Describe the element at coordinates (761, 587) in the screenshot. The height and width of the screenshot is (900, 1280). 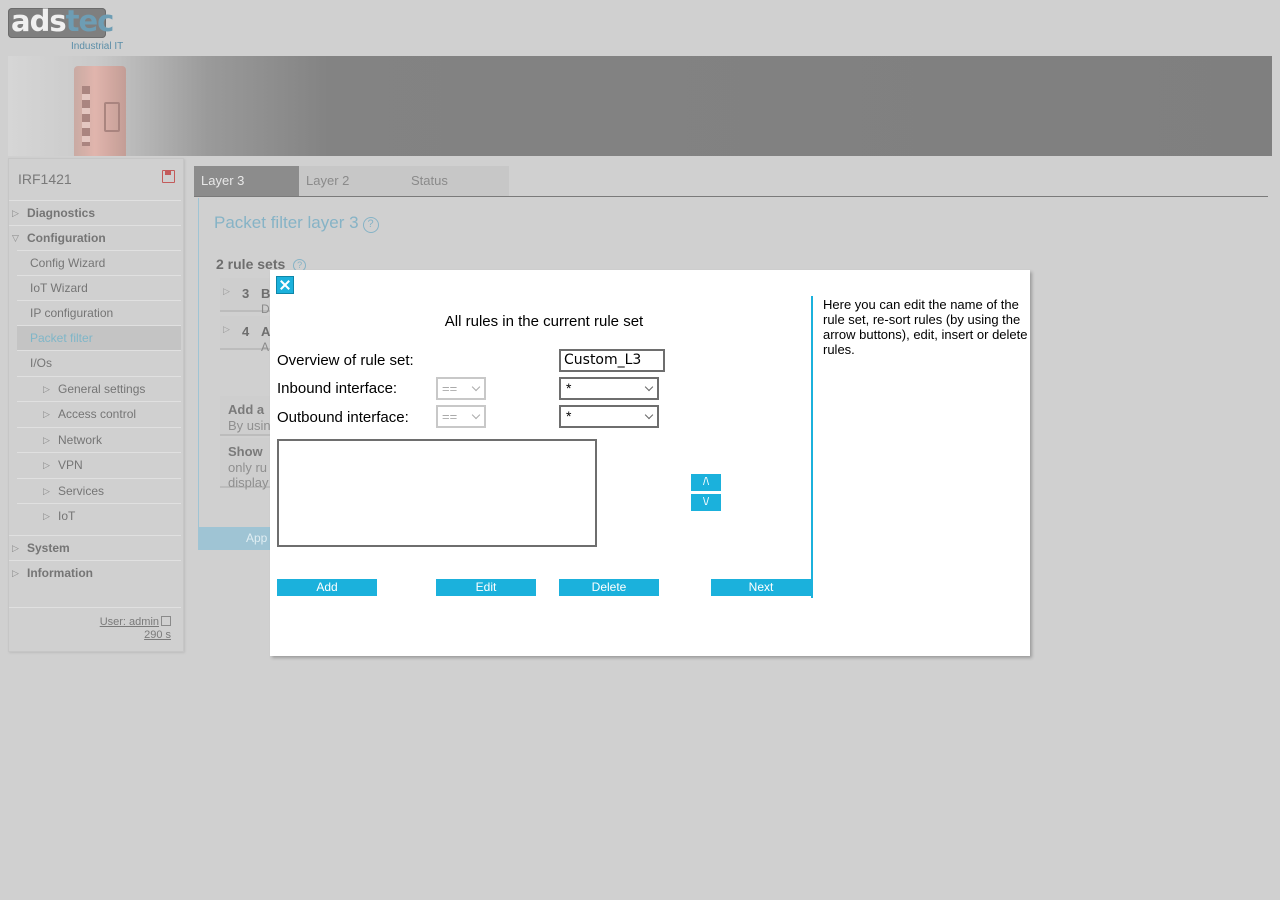
I see `next-button: Next` at that location.